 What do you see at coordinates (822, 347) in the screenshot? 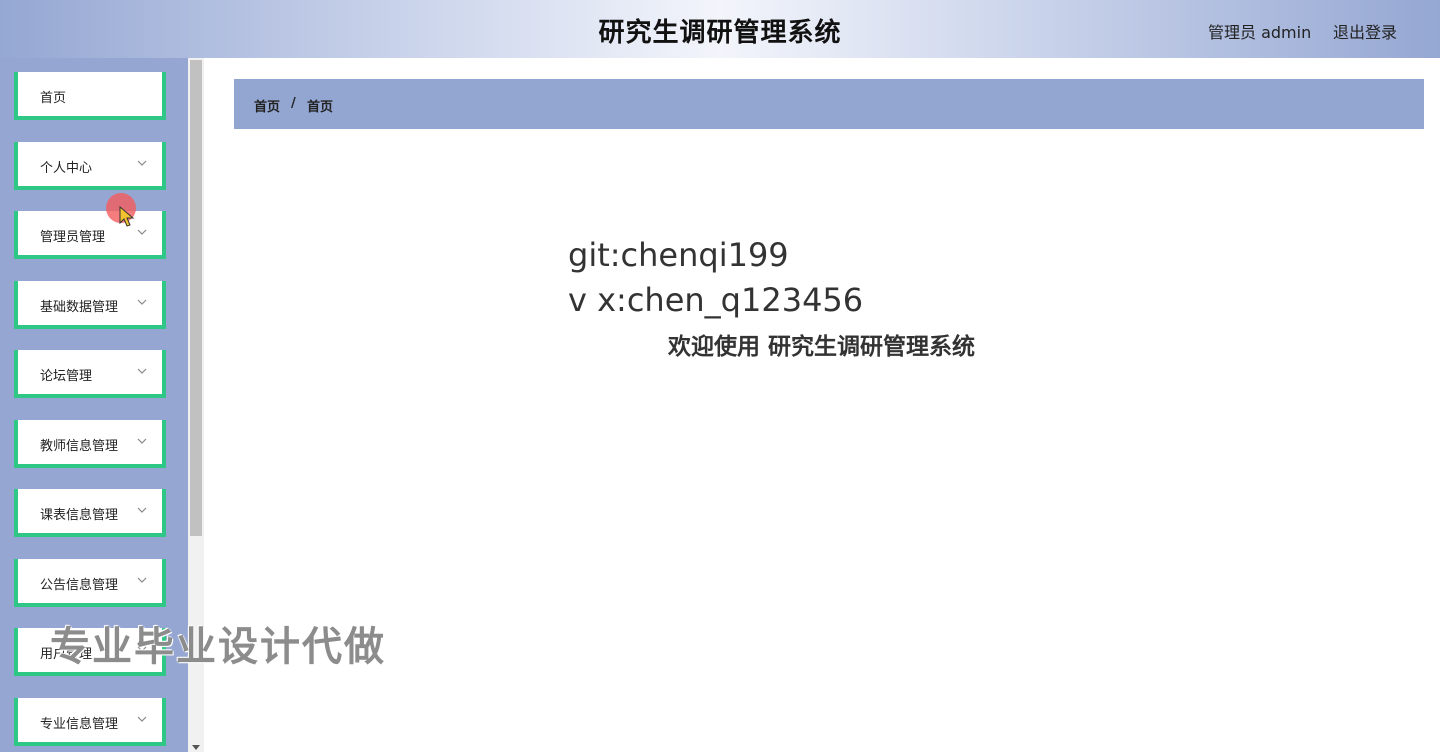
I see `welcome-message: 欢迎使用 研究生调研管理系统` at bounding box center [822, 347].